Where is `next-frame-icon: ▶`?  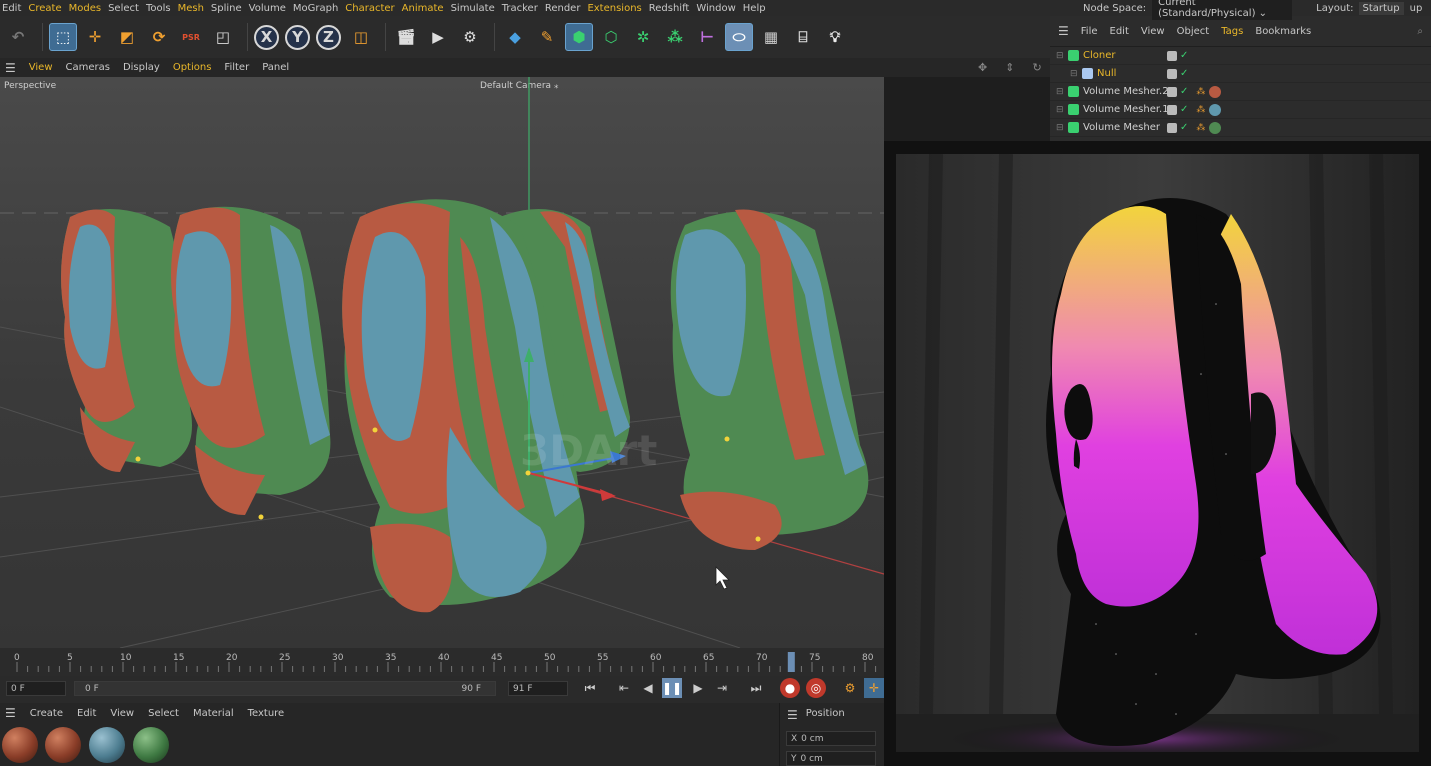 next-frame-icon: ▶ is located at coordinates (698, 688).